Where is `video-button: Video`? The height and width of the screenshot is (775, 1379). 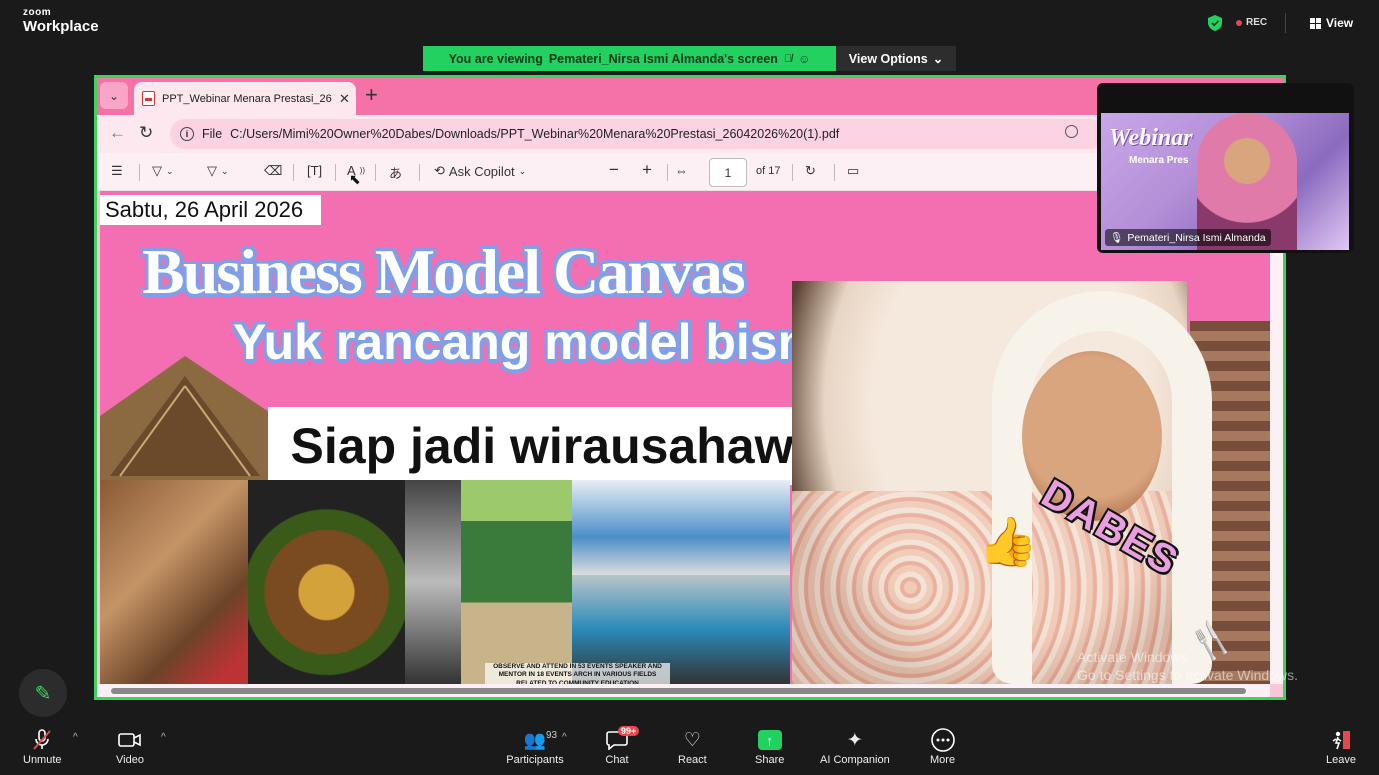
video-button: Video is located at coordinates (130, 747).